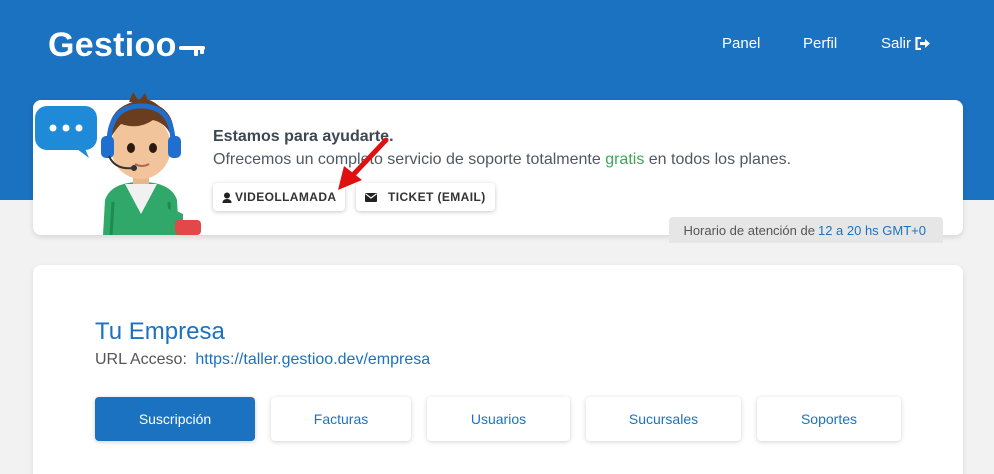 The width and height of the screenshot is (994, 474). Describe the element at coordinates (363, 163) in the screenshot. I see `annotation-arrow-icon` at that location.